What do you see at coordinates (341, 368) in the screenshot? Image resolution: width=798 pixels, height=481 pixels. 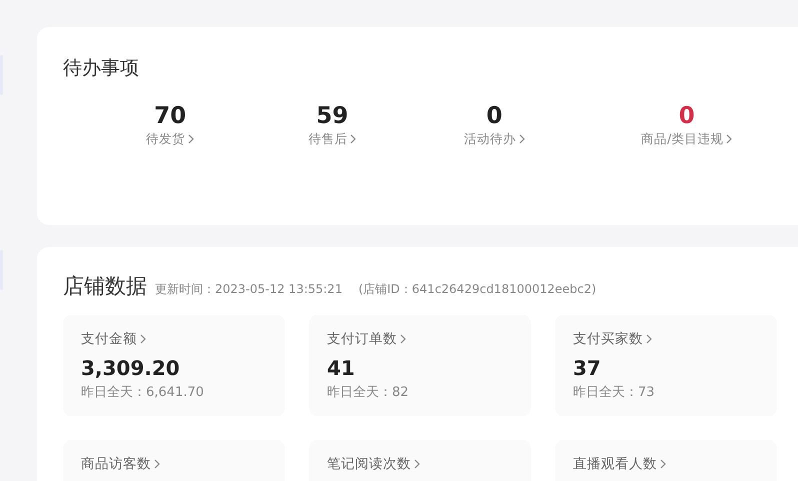 I see `metric-value: 41` at bounding box center [341, 368].